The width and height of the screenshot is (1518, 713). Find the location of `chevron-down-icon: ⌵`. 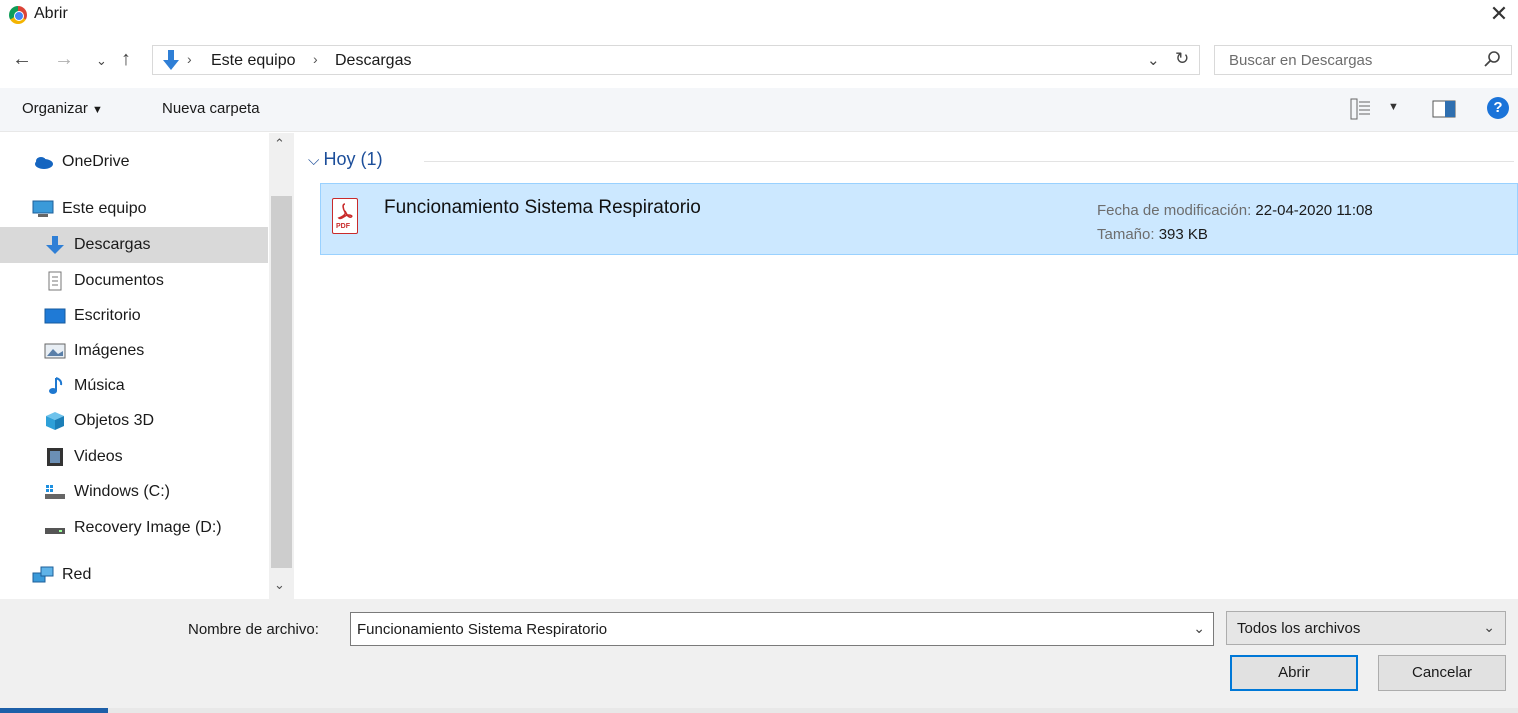

chevron-down-icon: ⌵ is located at coordinates (316, 160).